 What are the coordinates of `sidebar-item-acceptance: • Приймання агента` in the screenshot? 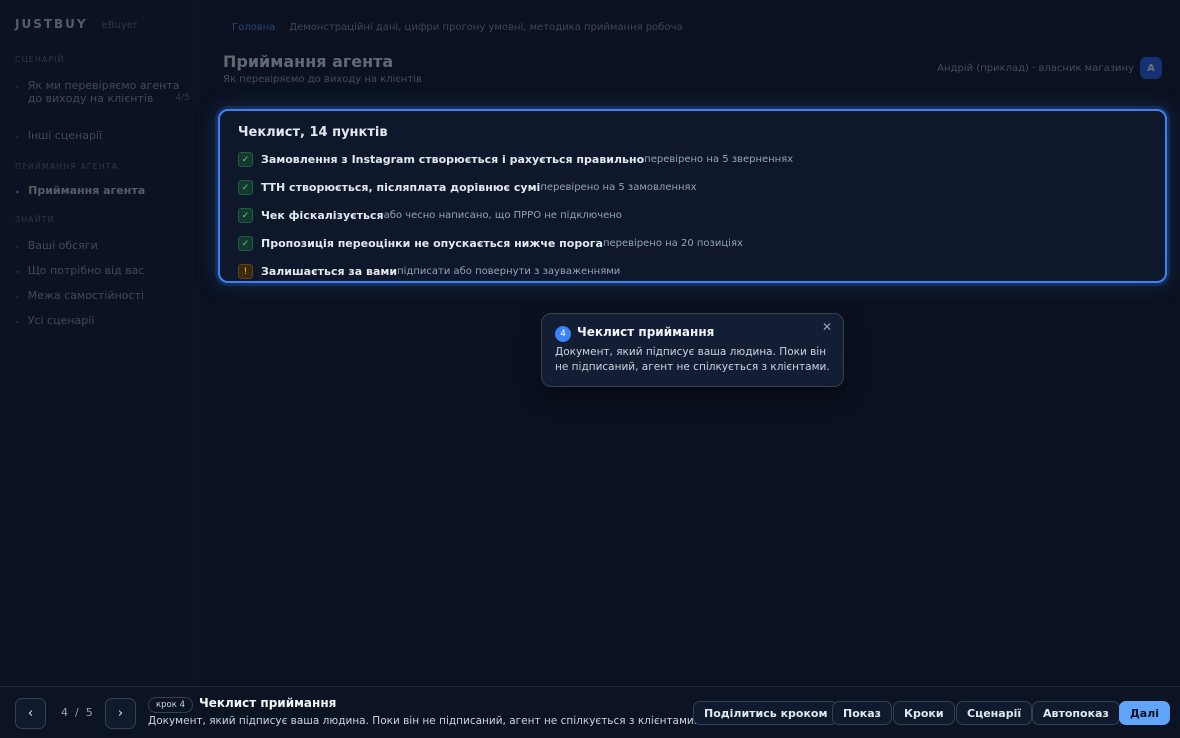 It's located at (102, 191).